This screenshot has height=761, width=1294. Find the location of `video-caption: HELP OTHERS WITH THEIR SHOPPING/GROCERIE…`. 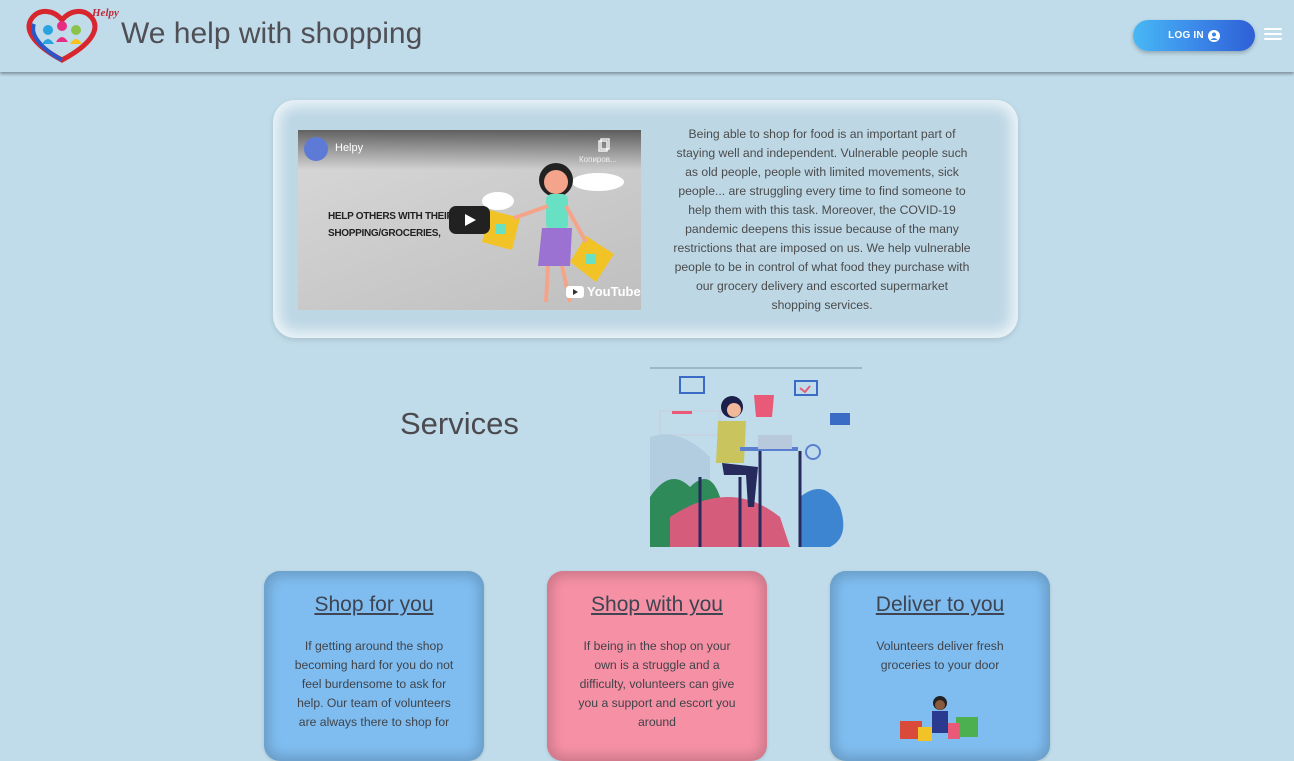

video-caption: HELP OTHERS WITH THEIR SHOPPING/GROCERIE… is located at coordinates (391, 225).